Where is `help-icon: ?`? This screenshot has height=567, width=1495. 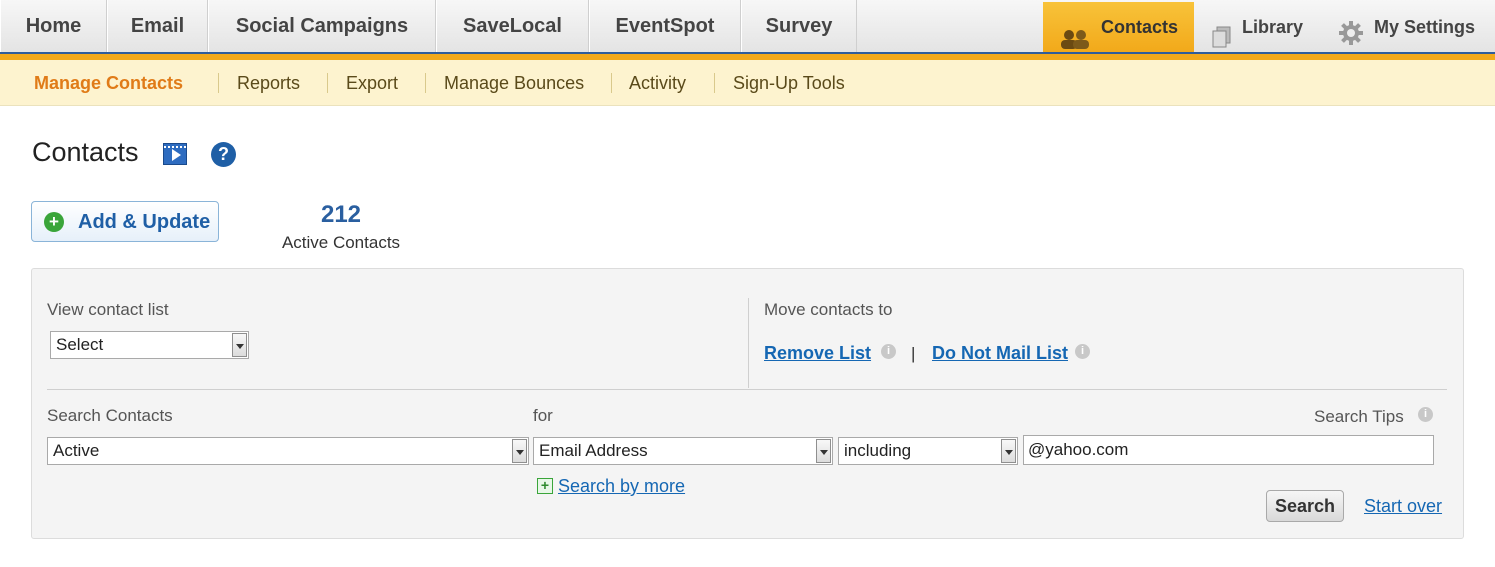
help-icon: ? is located at coordinates (223, 154).